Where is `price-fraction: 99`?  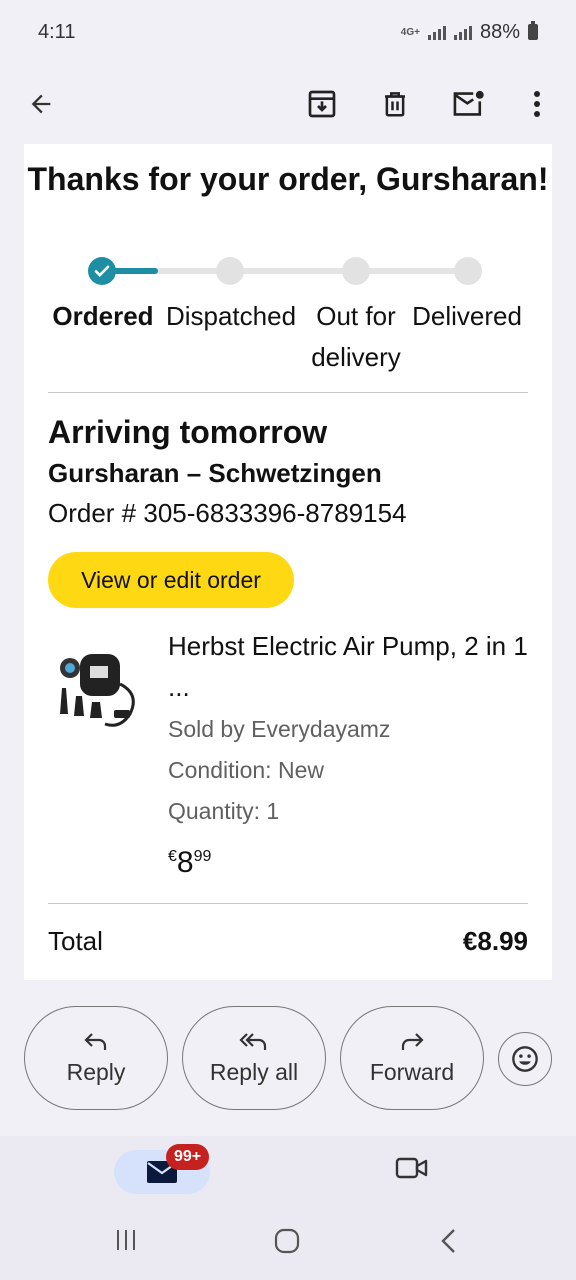 price-fraction: 99 is located at coordinates (202, 856).